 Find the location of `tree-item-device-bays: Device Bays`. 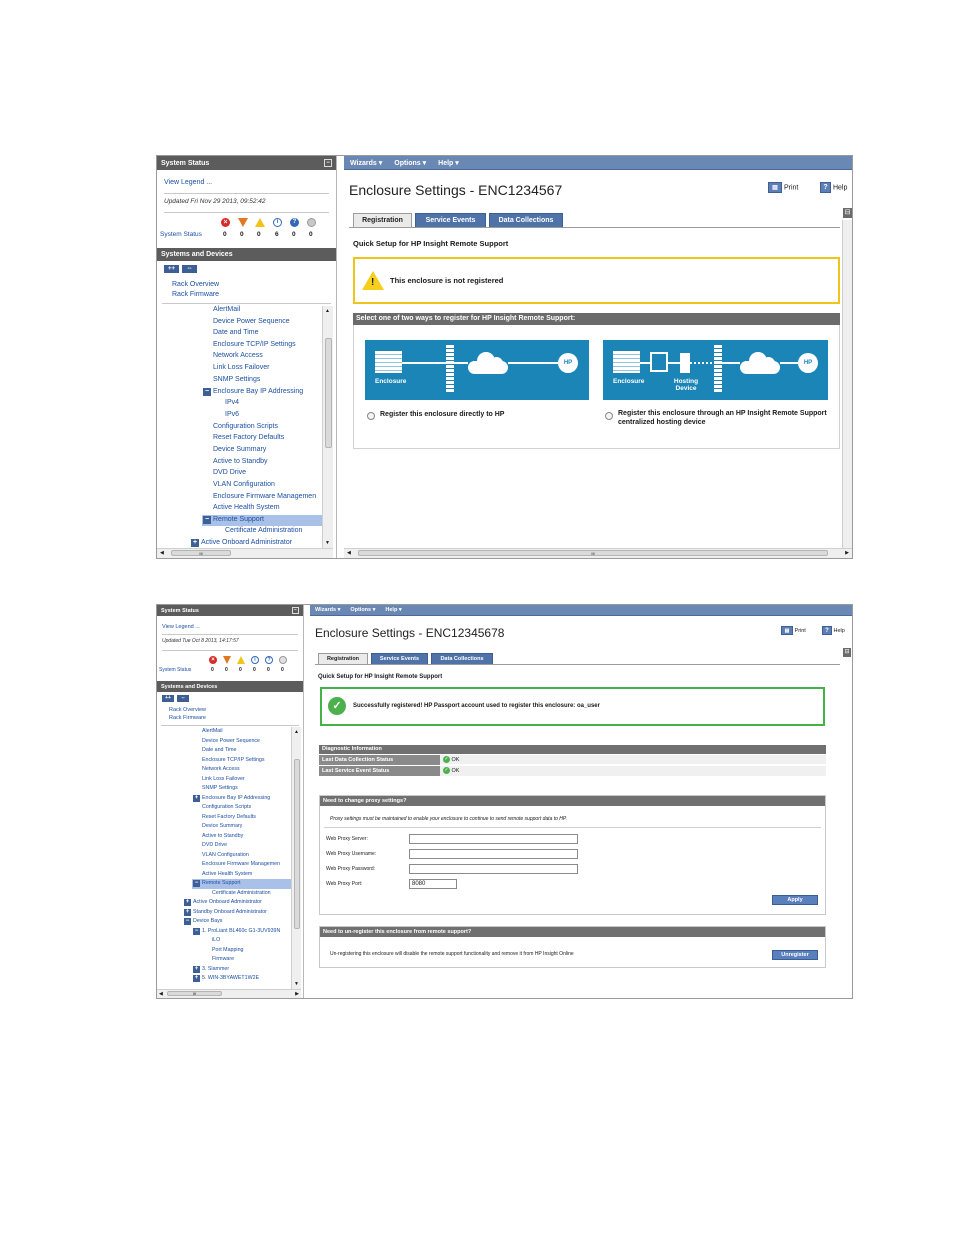

tree-item-device-bays: Device Bays is located at coordinates (207, 921).